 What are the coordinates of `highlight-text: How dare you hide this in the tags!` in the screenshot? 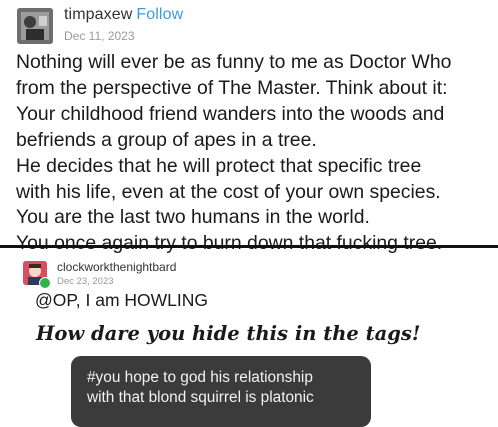 It's located at (228, 333).